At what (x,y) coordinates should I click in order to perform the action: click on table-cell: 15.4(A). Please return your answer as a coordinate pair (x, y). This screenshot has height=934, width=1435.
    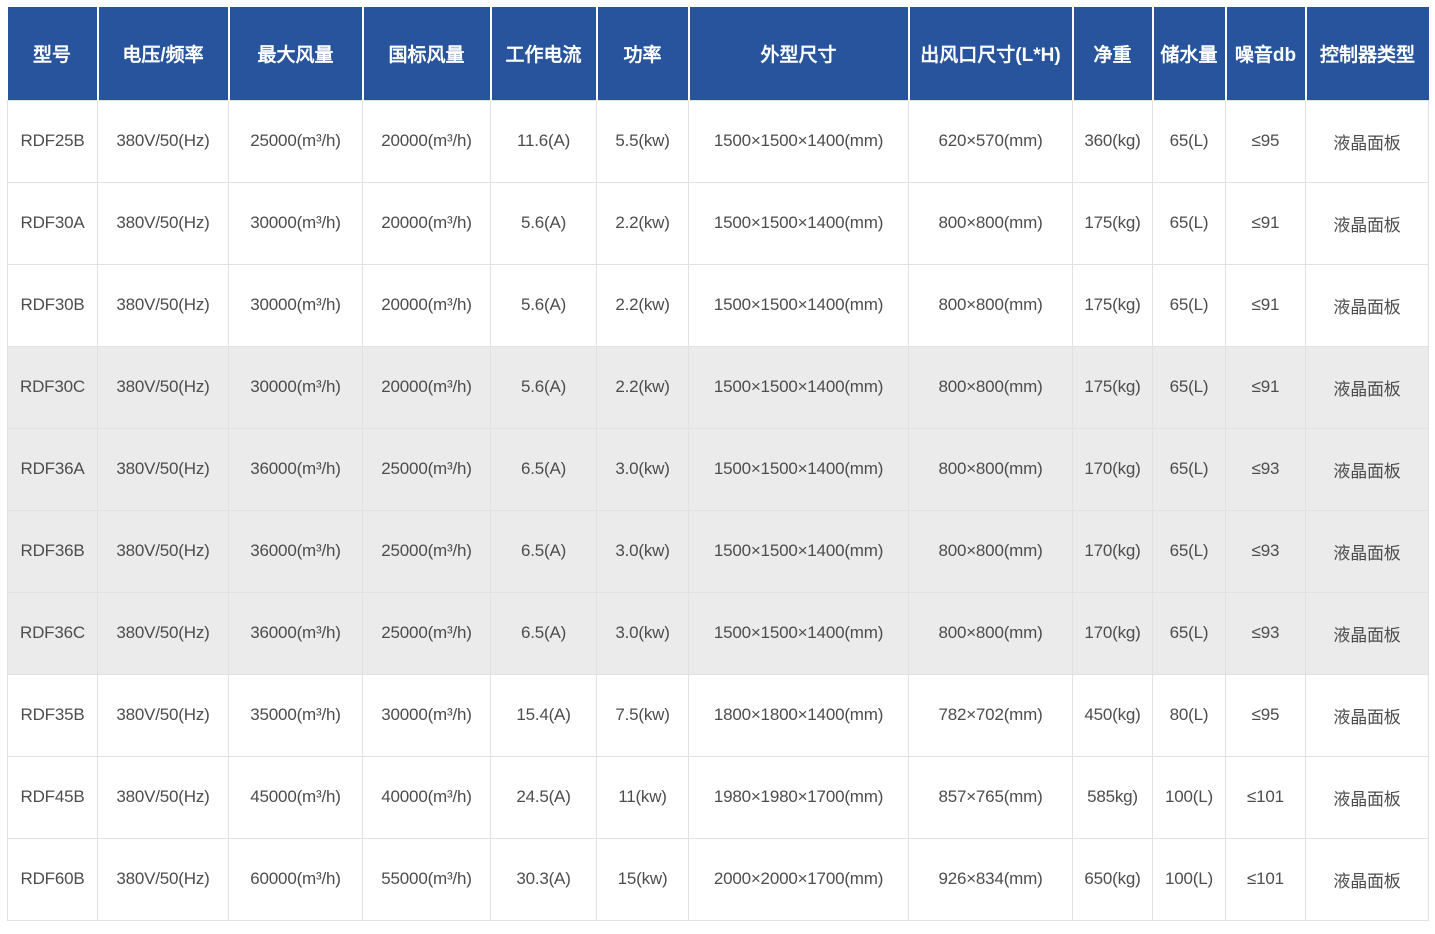
    Looking at the image, I should click on (543, 715).